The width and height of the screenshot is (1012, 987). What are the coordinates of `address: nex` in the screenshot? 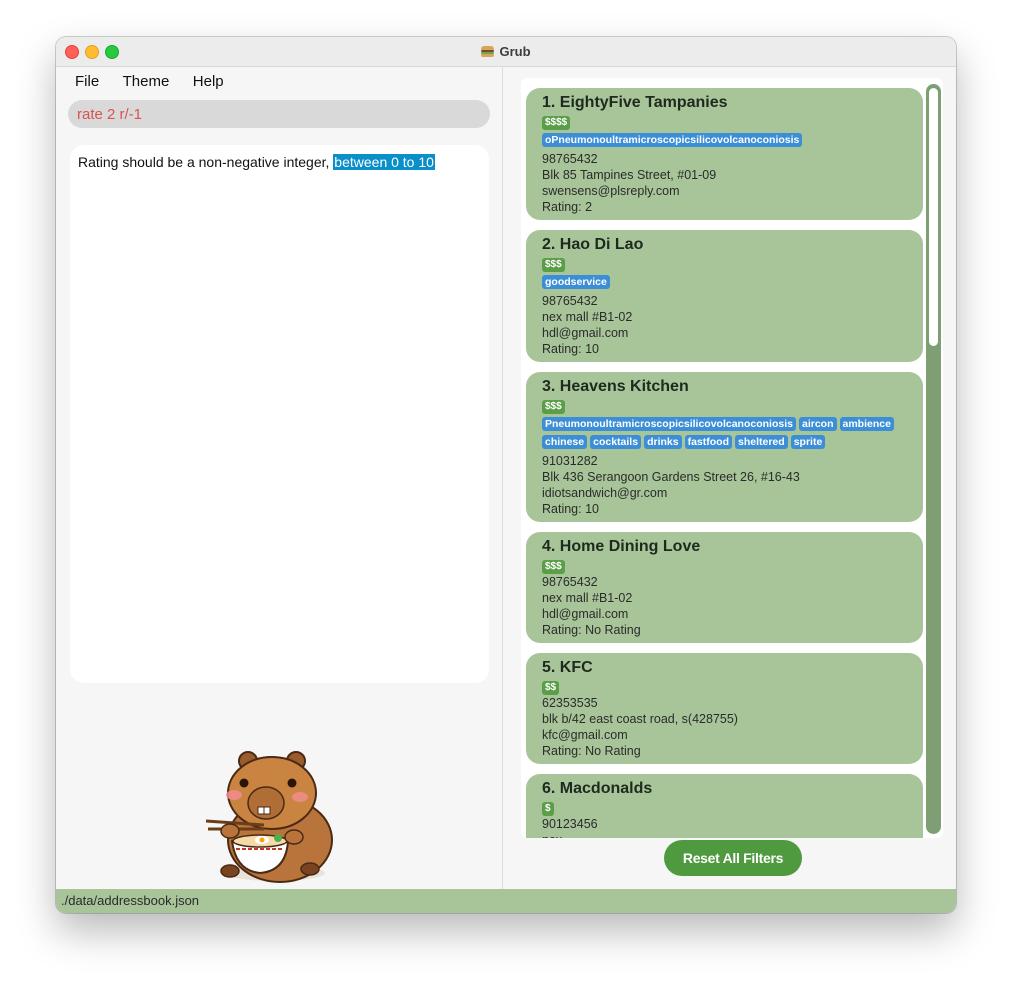 It's located at (724, 835).